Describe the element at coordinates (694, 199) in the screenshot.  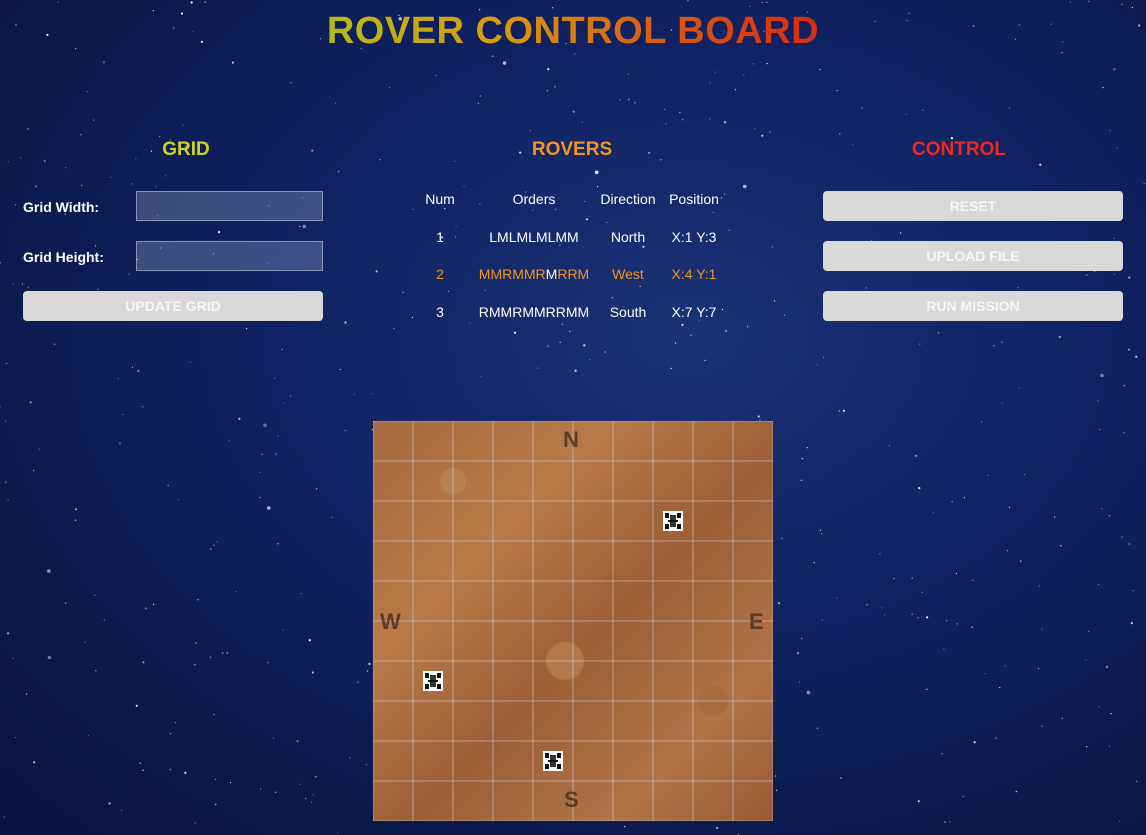
I see `header-position: Position` at that location.